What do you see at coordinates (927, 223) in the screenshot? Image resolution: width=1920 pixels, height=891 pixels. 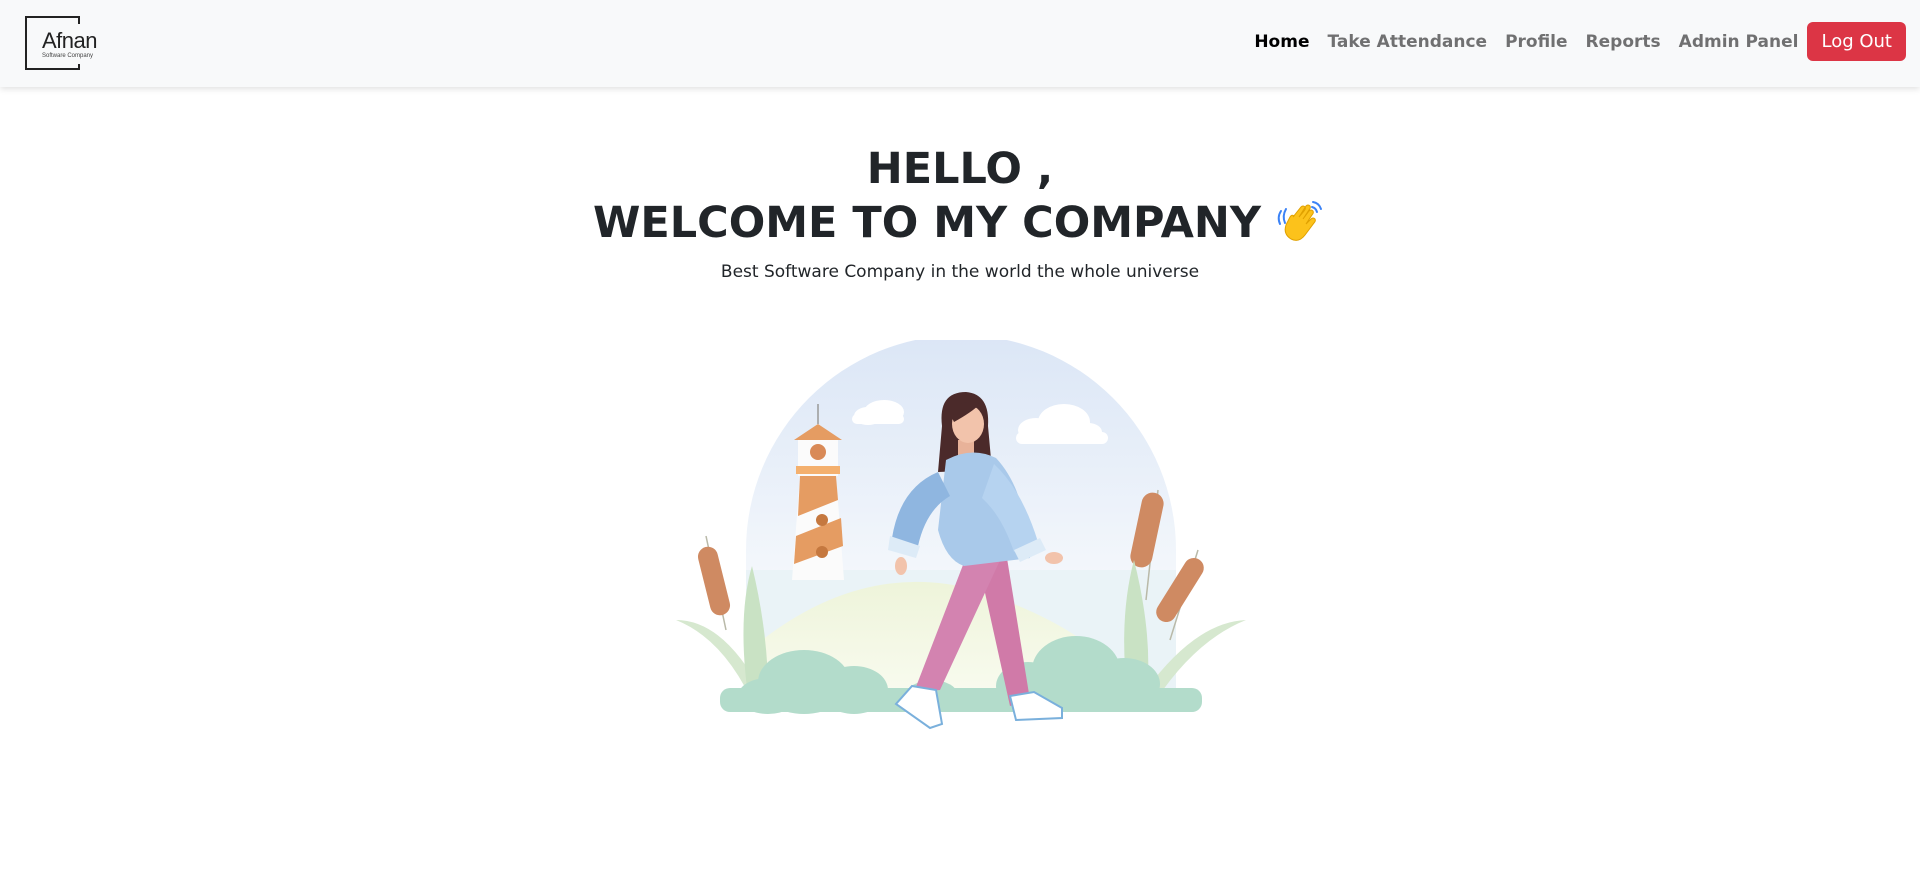 I see `hero-welcome-text: WELCOME TO MY COMPANY` at bounding box center [927, 223].